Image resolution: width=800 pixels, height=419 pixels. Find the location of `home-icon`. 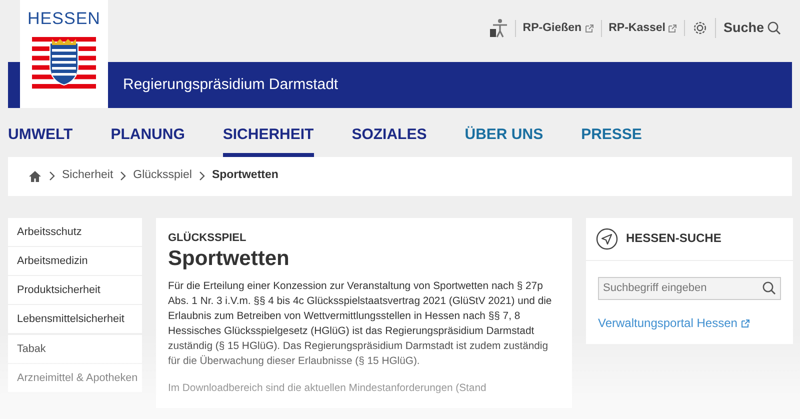

home-icon is located at coordinates (35, 176).